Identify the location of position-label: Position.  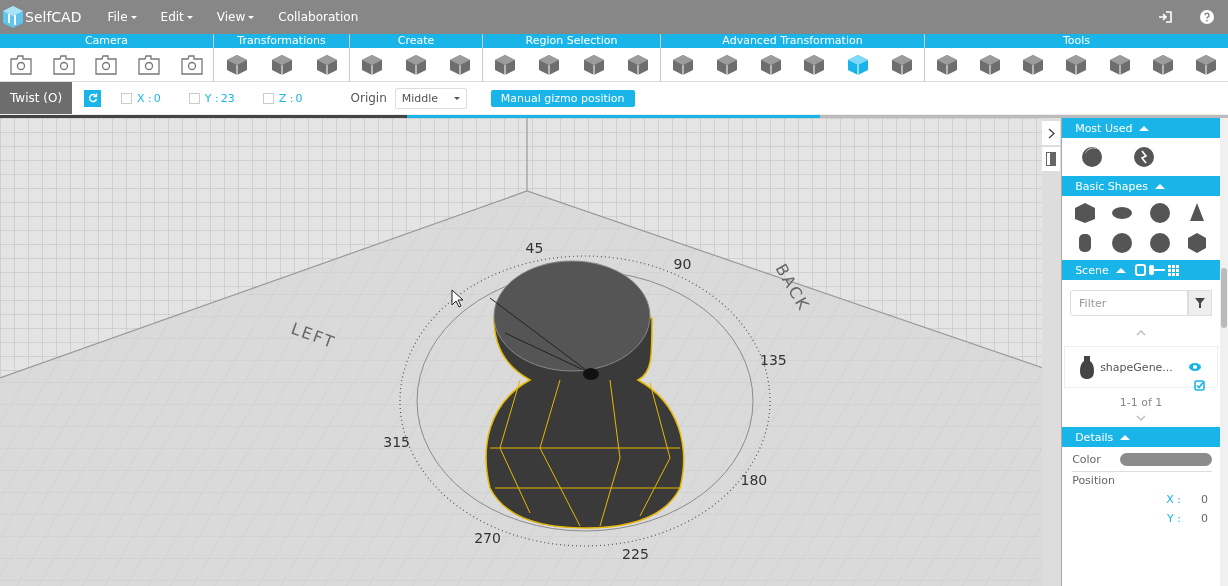
(1094, 480).